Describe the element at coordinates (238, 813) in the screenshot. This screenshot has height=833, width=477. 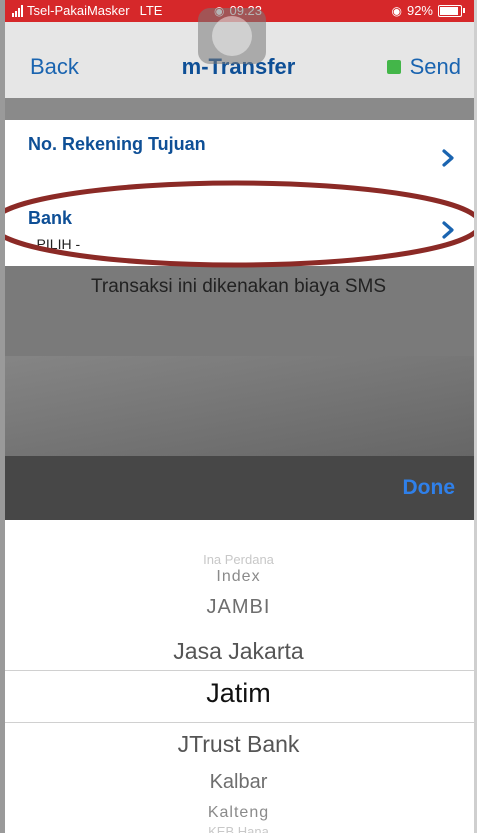
I see `picker-option: Kalteng` at that location.